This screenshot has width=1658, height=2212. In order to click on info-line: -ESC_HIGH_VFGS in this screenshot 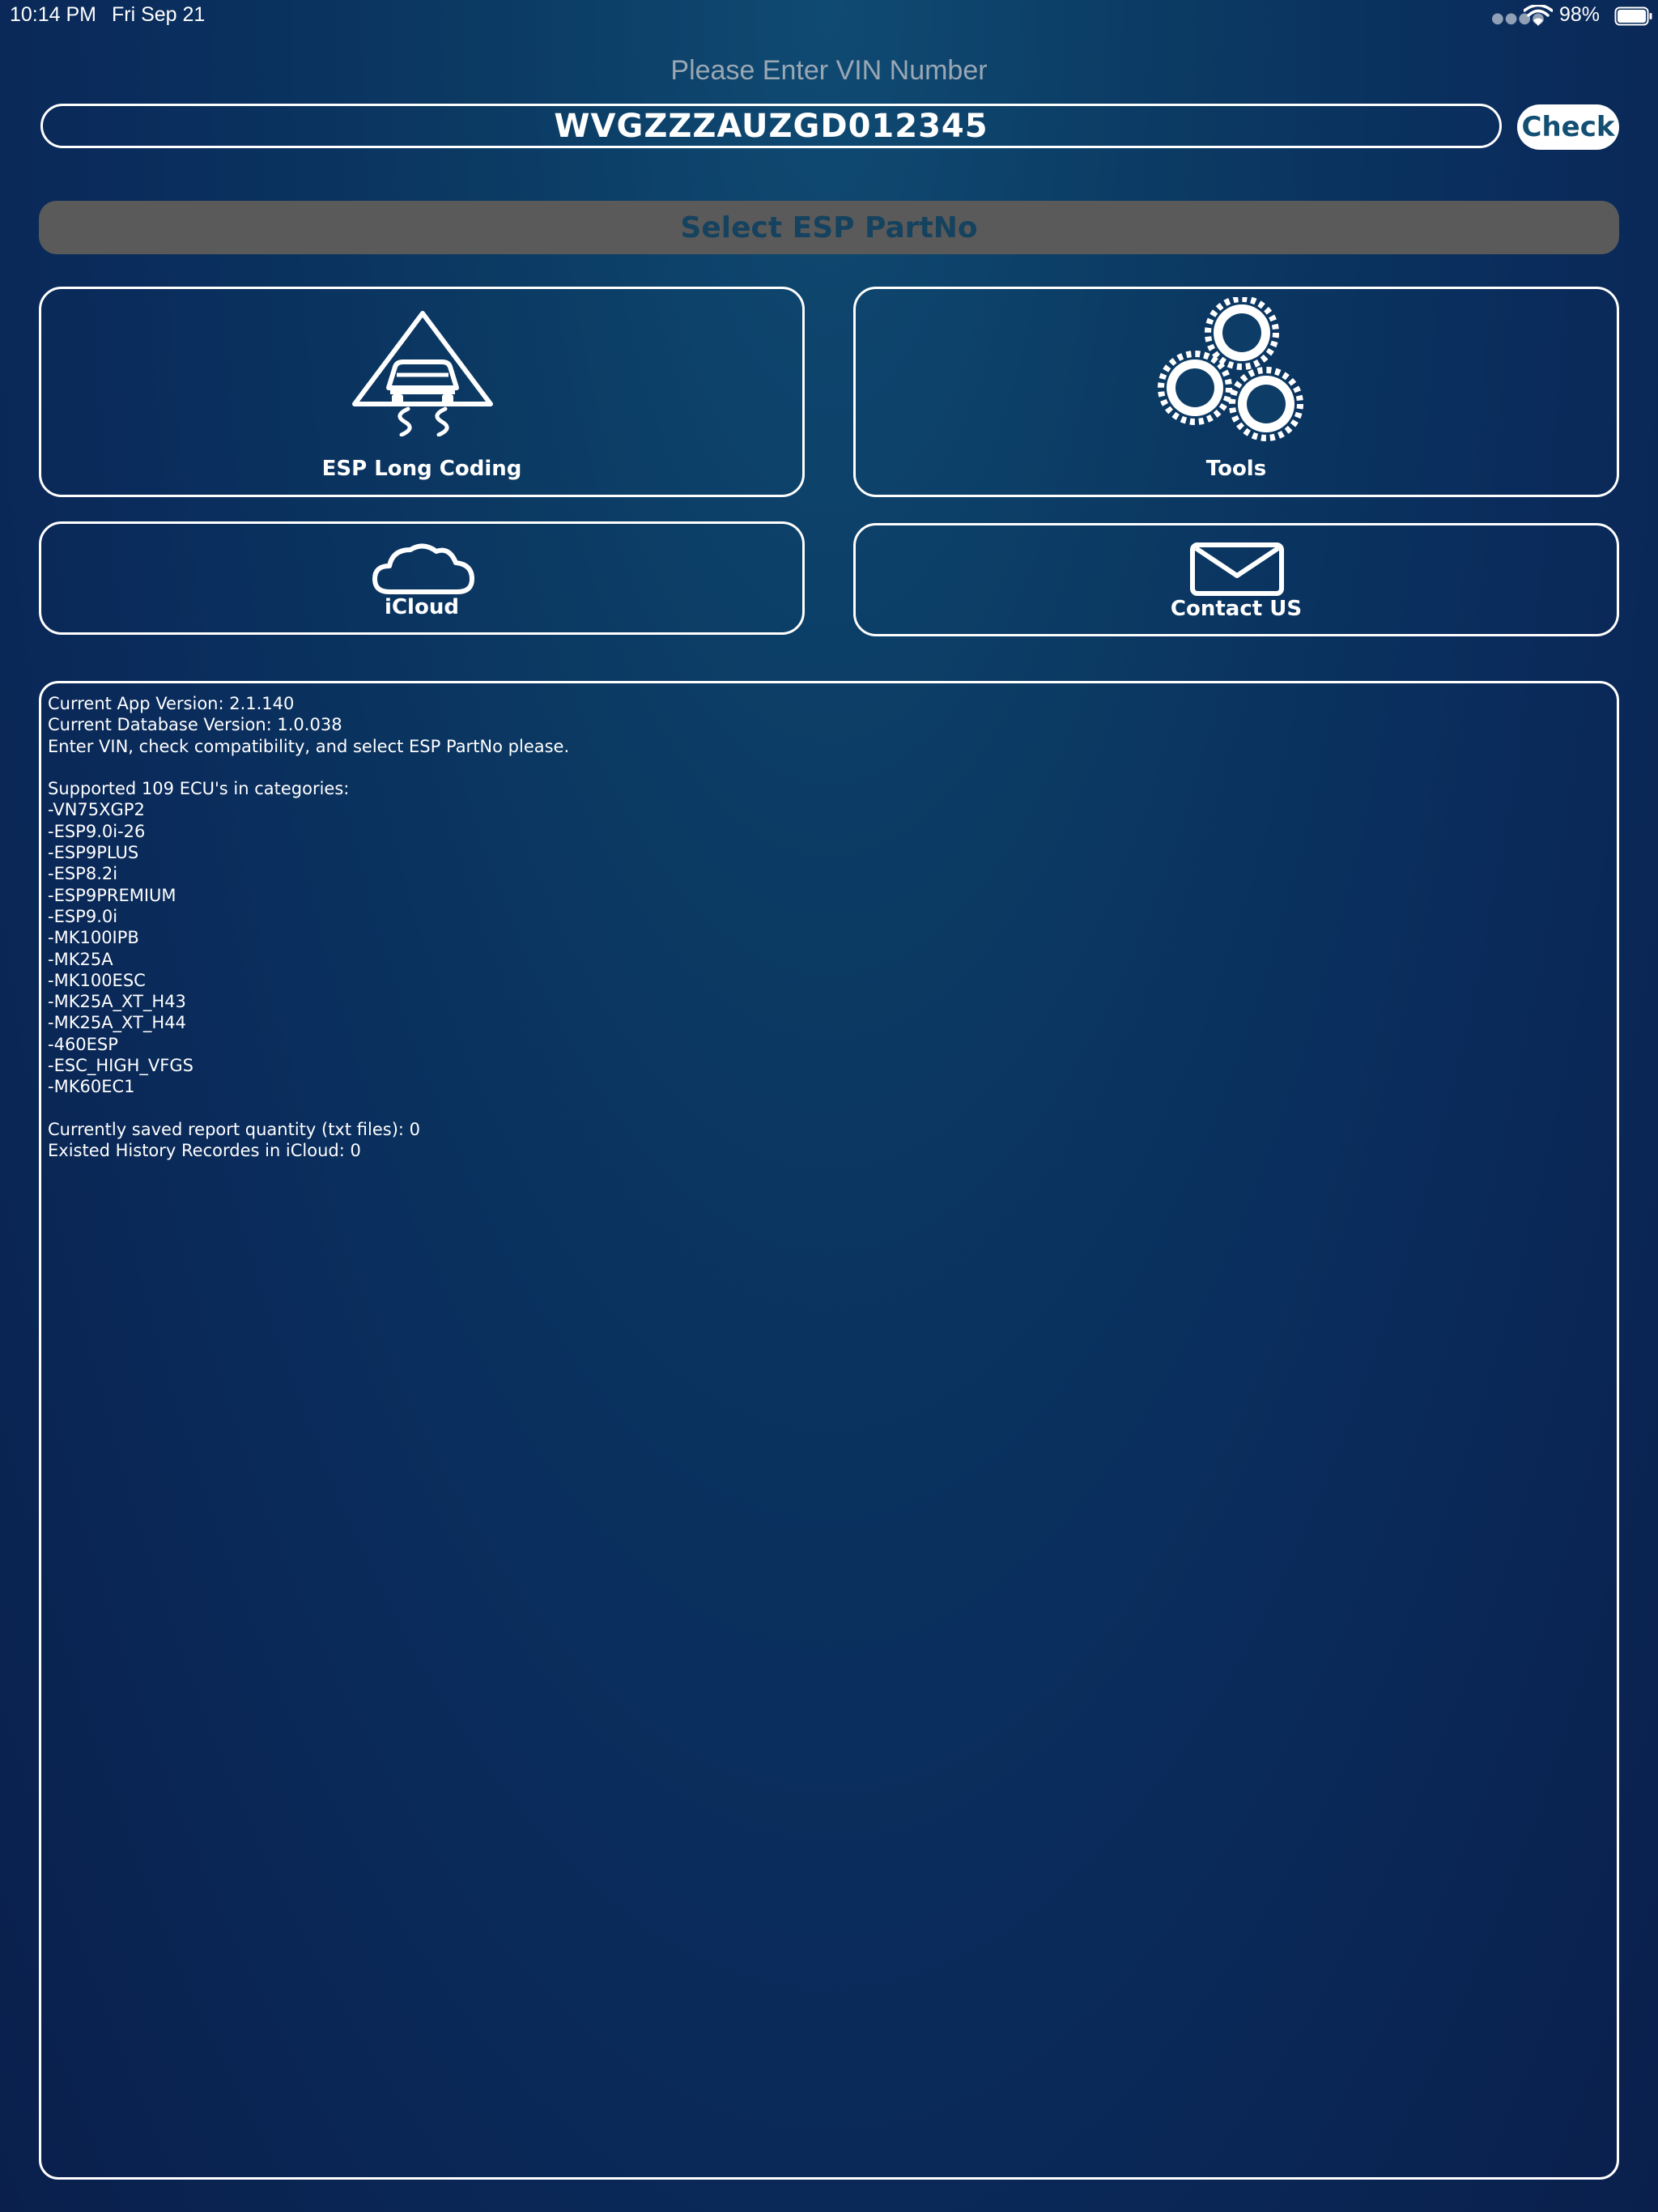, I will do `click(120, 1066)`.